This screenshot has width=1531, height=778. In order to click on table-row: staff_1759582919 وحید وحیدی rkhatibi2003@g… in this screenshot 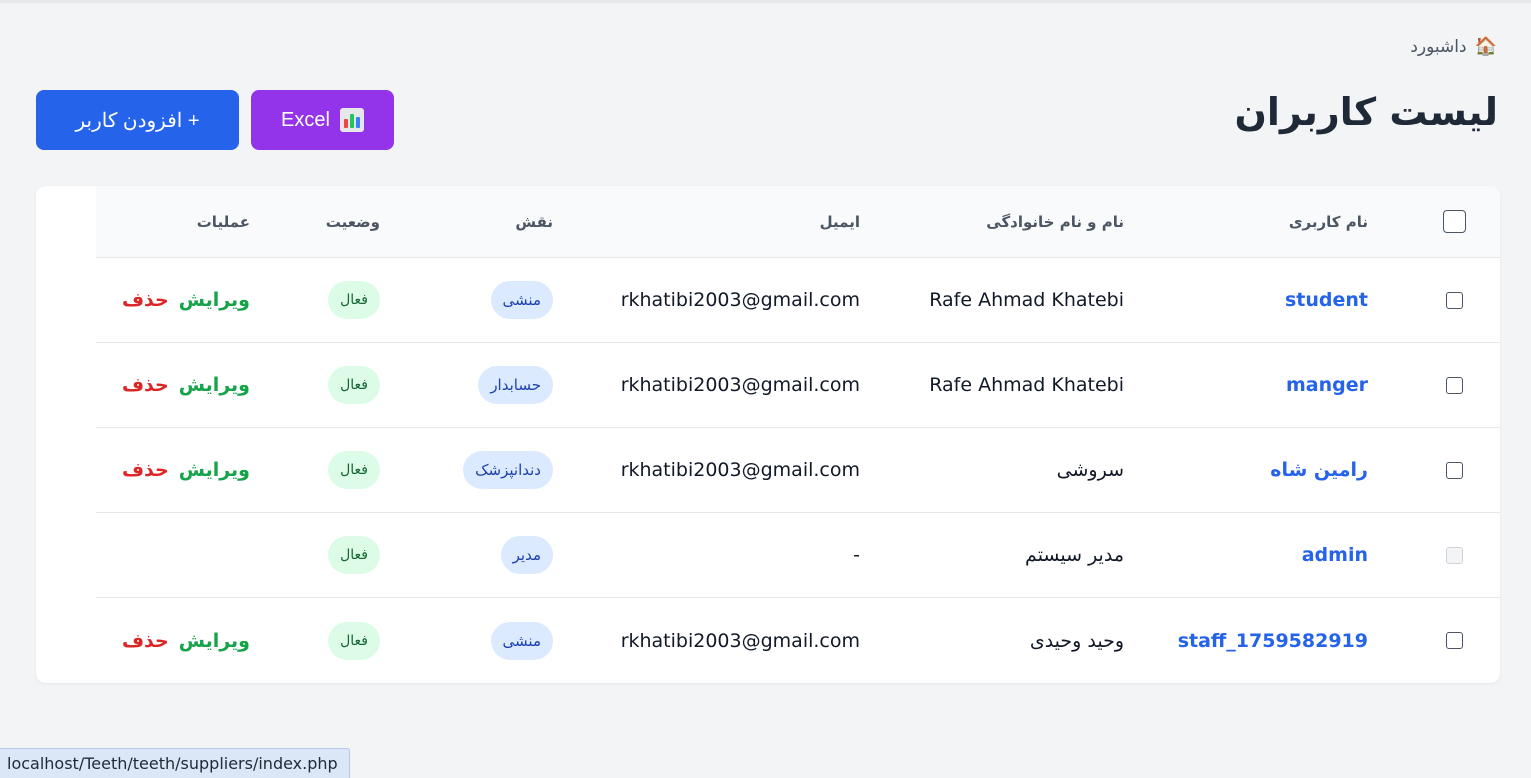, I will do `click(798, 640)`.